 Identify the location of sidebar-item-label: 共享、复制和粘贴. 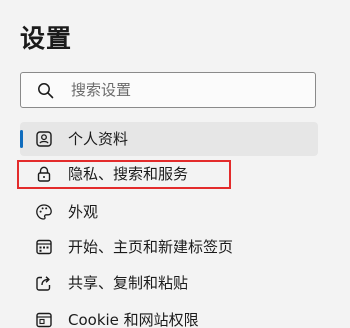
(128, 283).